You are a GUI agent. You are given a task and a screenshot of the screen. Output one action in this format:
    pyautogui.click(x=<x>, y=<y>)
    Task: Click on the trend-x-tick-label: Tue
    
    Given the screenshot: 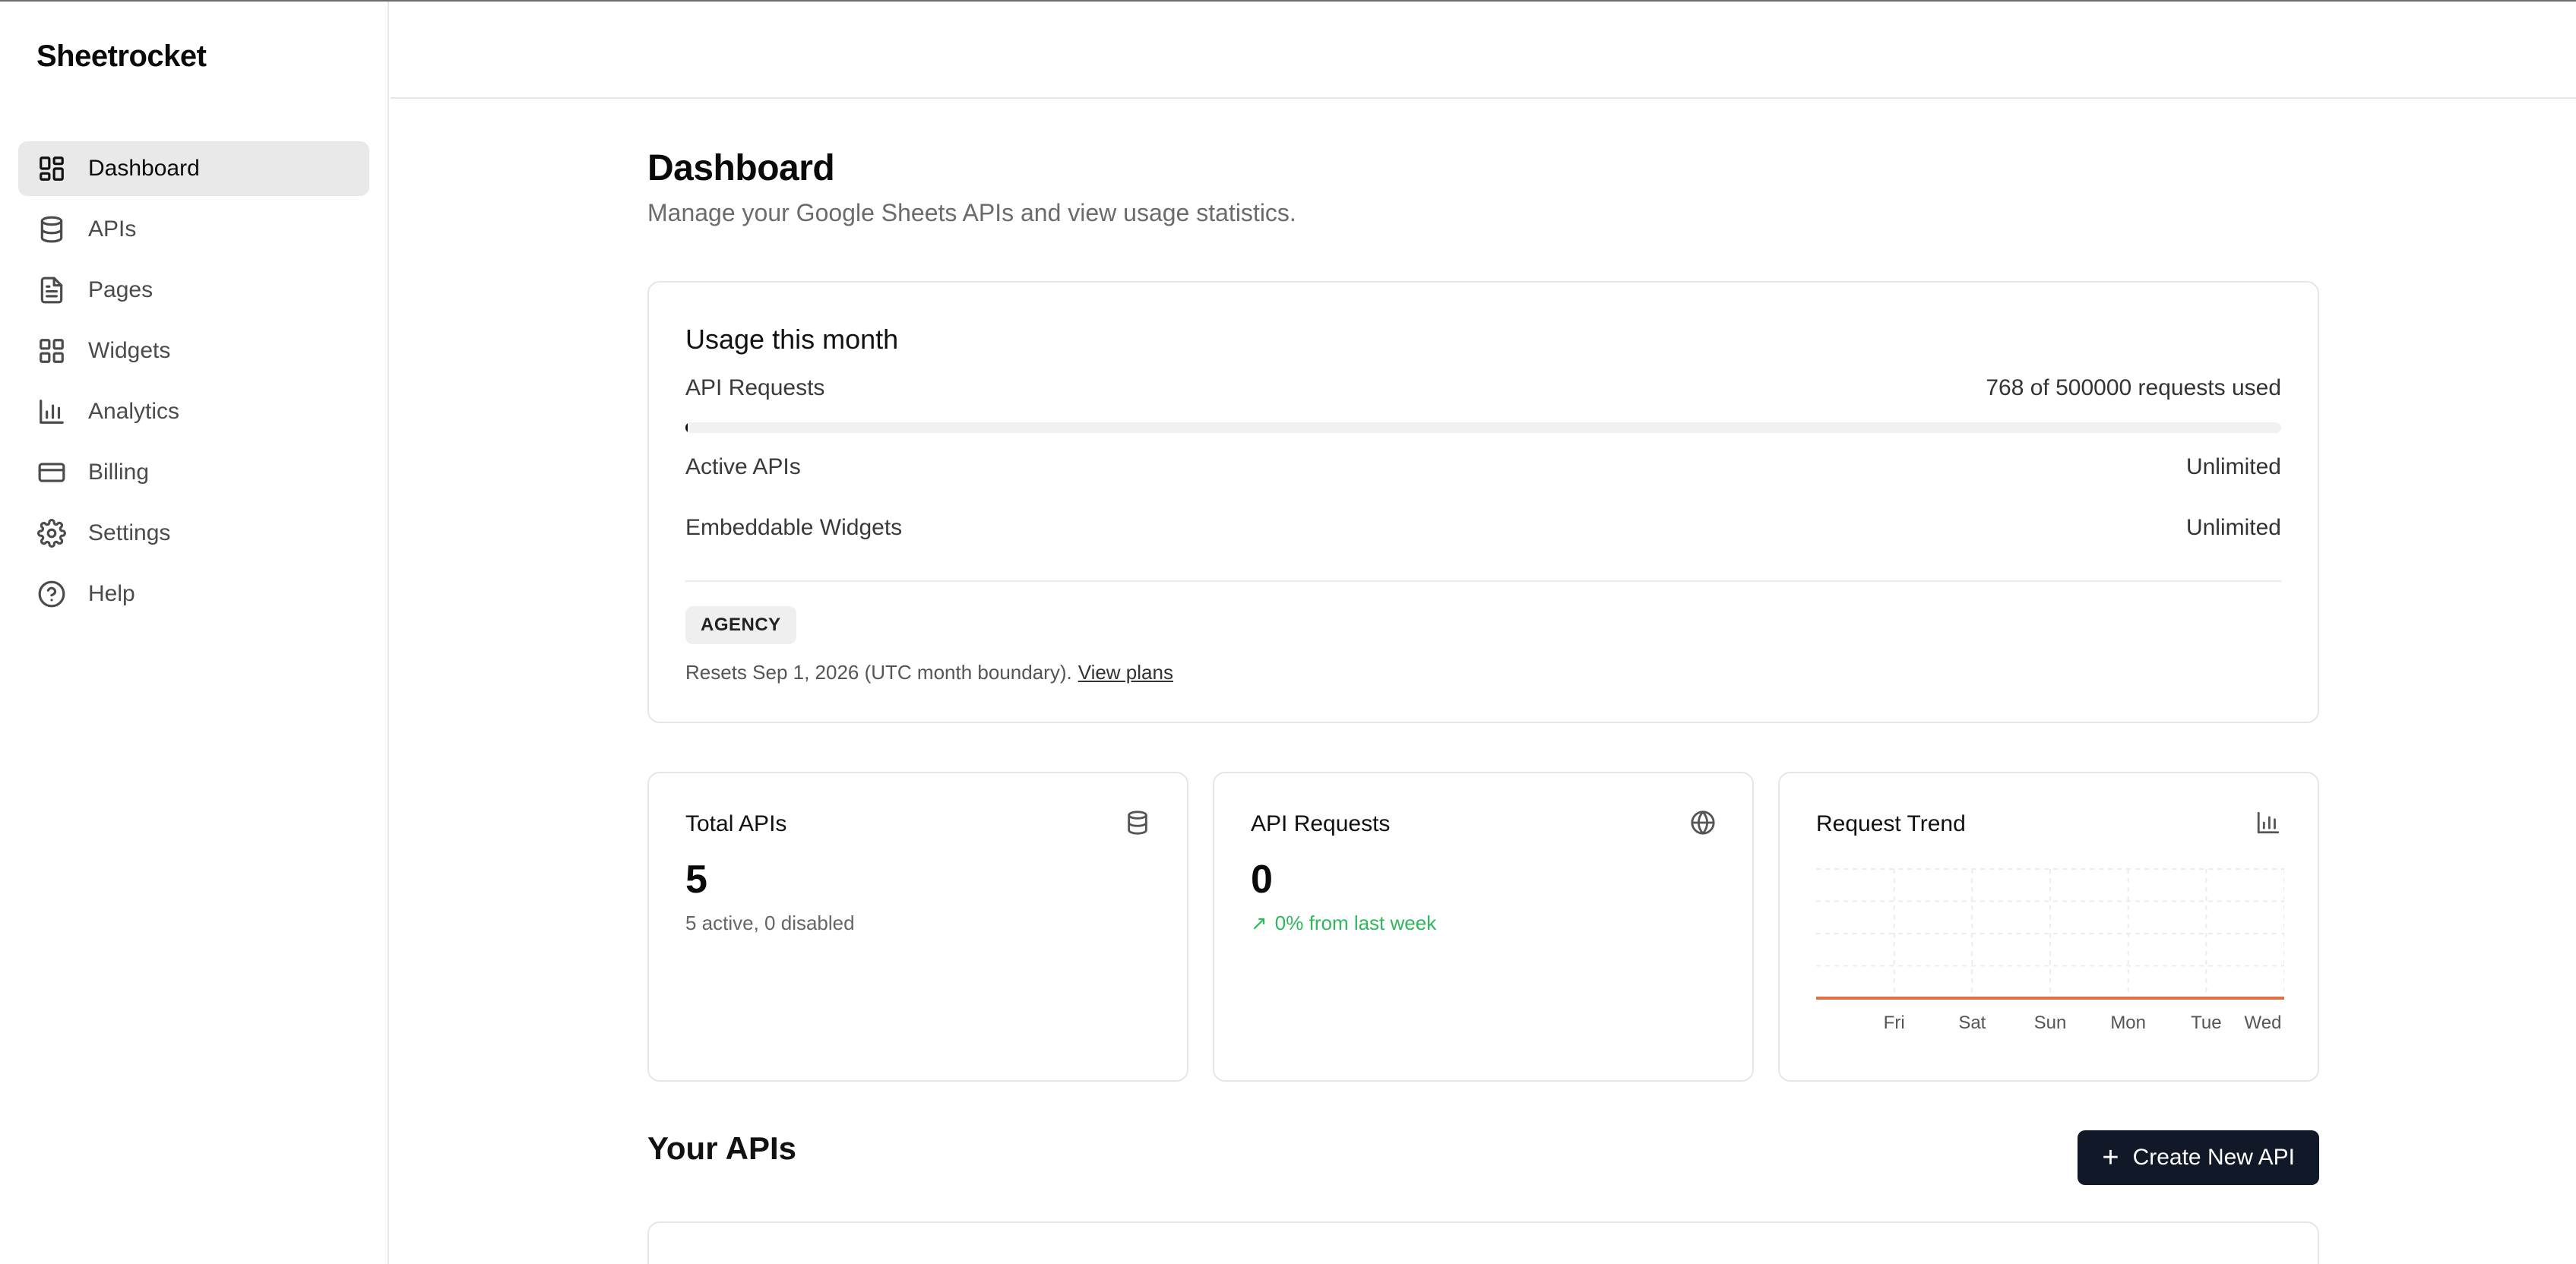 What is the action you would take?
    pyautogui.click(x=2206, y=1023)
    